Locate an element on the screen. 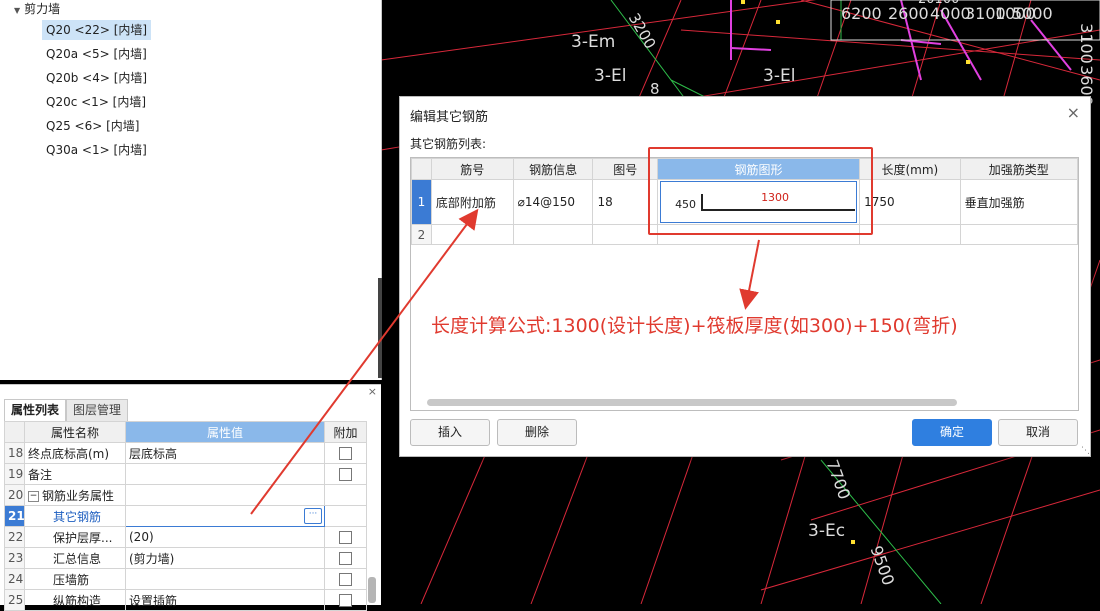 The image size is (1100, 611). property-name: 备注 is located at coordinates (75, 474).